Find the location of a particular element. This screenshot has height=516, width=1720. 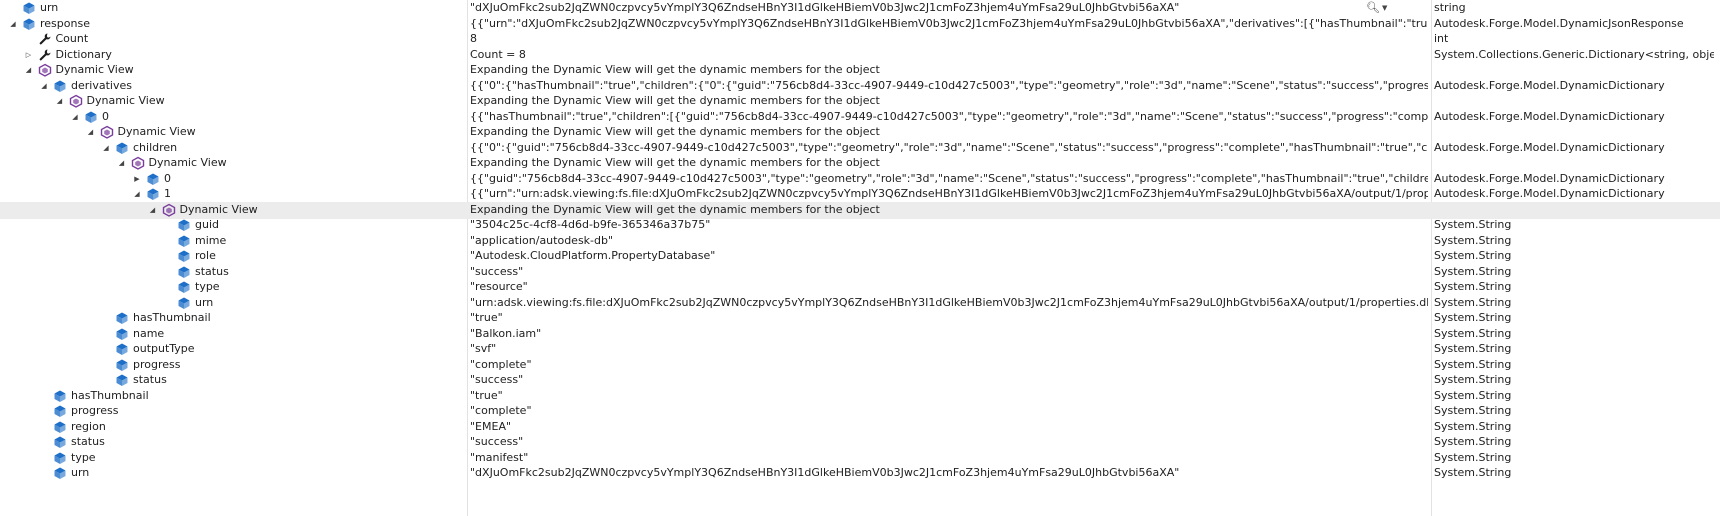

row-value: "true" is located at coordinates (949, 318).